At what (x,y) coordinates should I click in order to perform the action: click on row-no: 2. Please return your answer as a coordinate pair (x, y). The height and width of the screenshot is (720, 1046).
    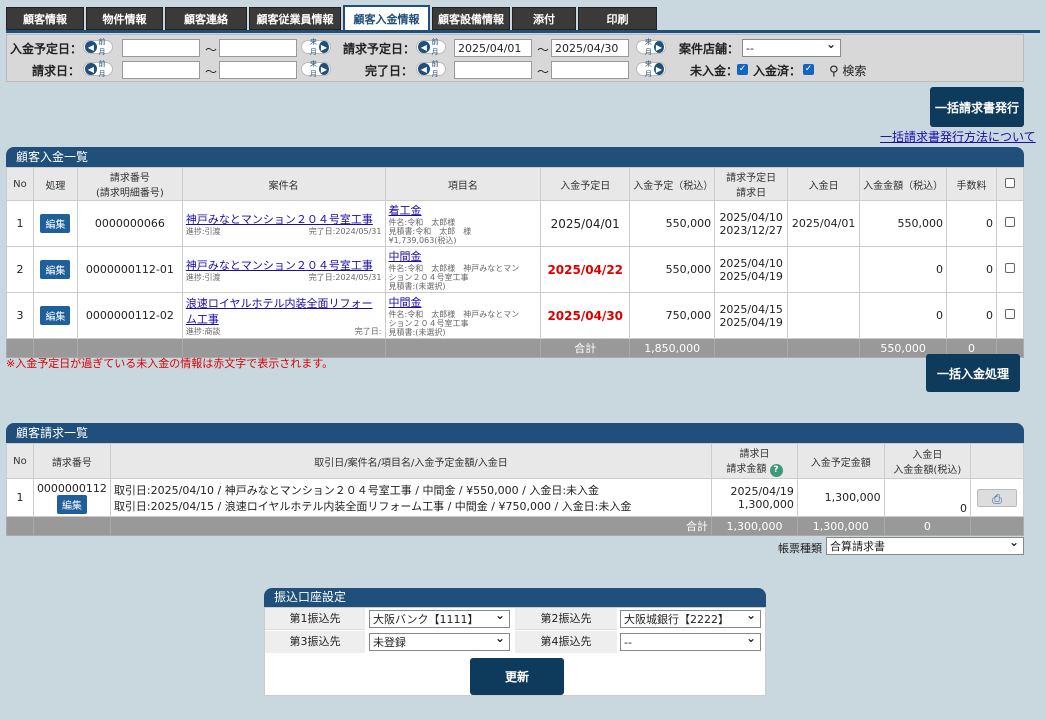
    Looking at the image, I should click on (20, 269).